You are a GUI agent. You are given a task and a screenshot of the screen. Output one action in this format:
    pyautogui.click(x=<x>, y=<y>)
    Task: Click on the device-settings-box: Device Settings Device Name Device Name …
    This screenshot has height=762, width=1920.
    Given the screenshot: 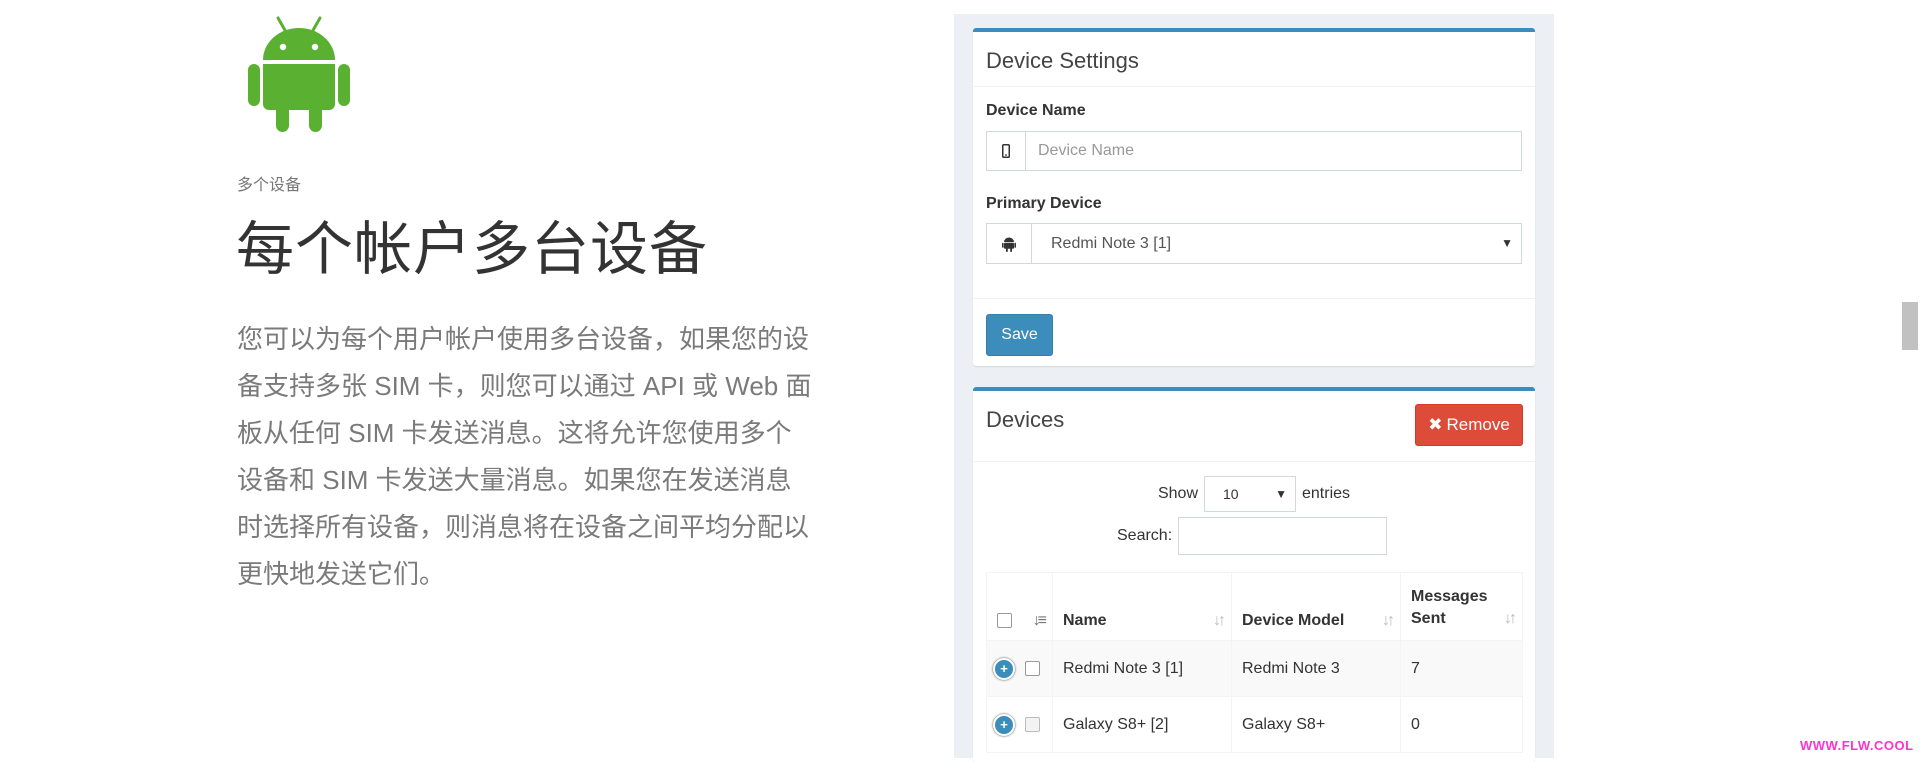 What is the action you would take?
    pyautogui.click(x=1254, y=197)
    